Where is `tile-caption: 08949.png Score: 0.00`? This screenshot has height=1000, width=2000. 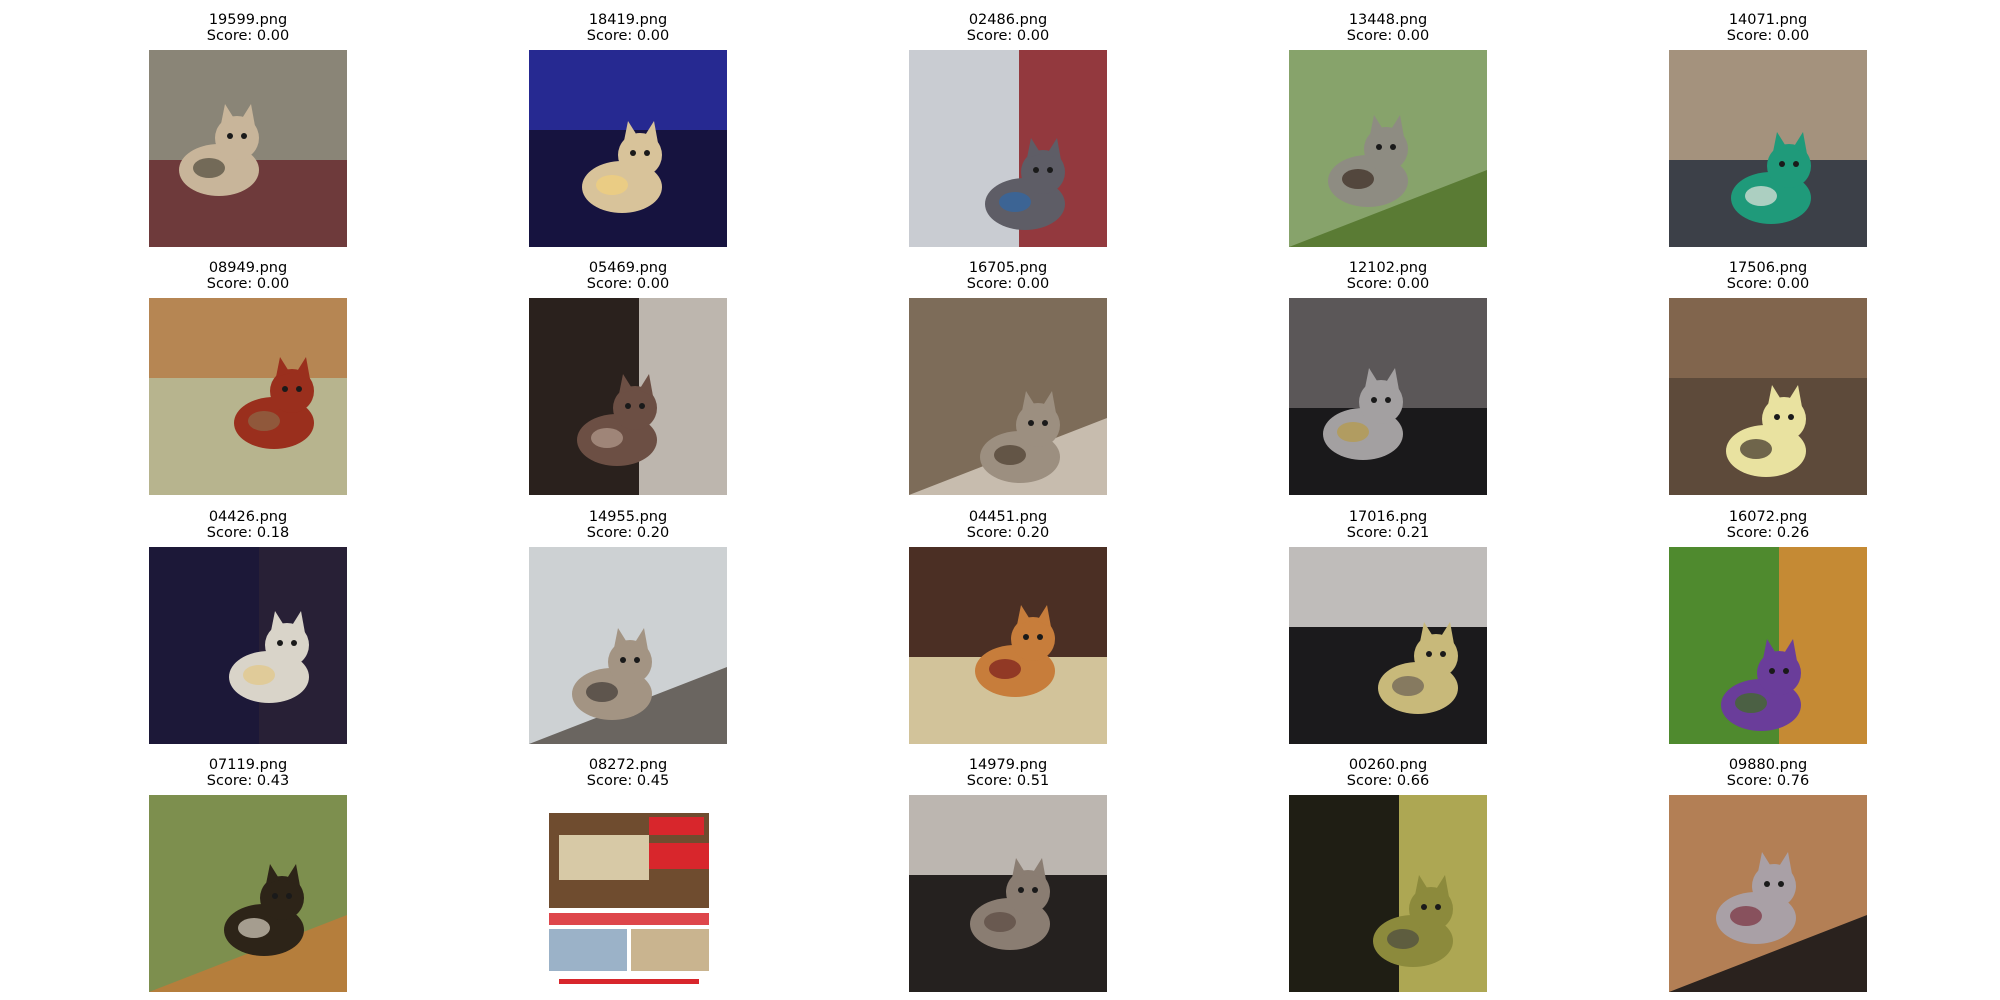
tile-caption: 08949.png Score: 0.00 is located at coordinates (248, 276).